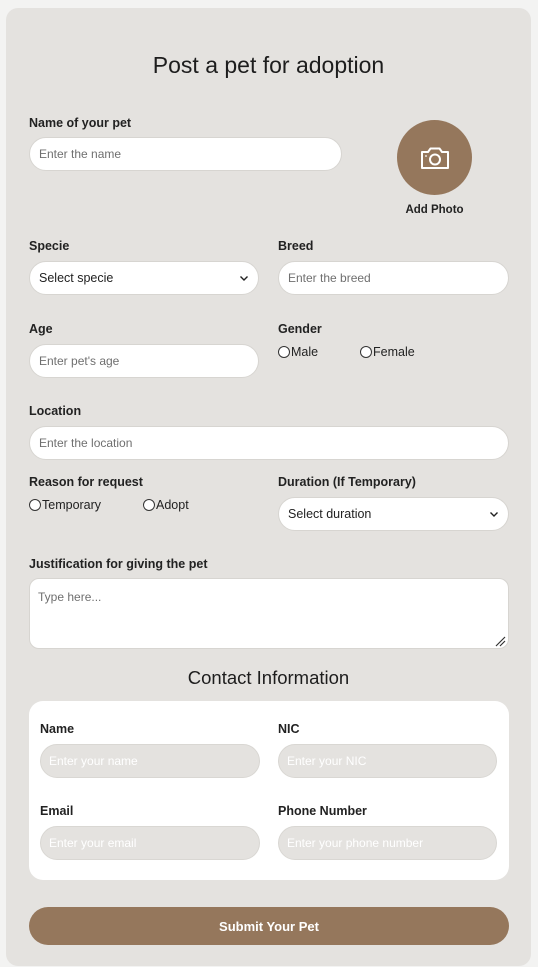 The width and height of the screenshot is (538, 967). I want to click on reason-adopt-radio: Adopt, so click(166, 505).